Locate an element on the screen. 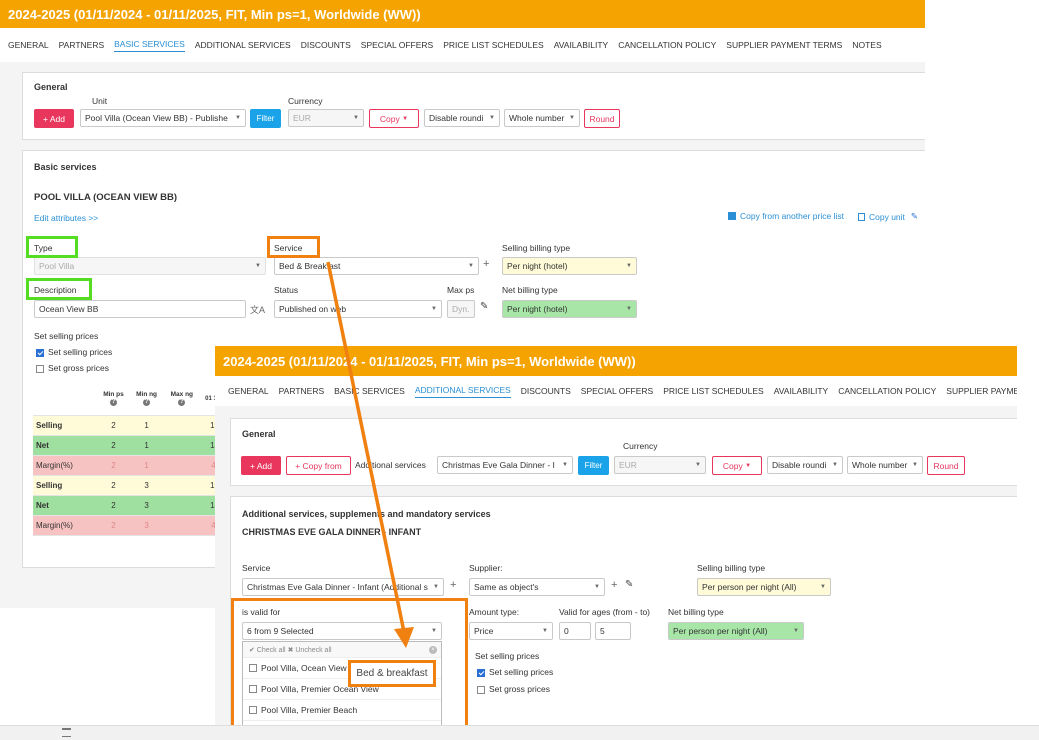 The height and width of the screenshot is (740, 1039). connector-arrow is located at coordinates (370, 454).